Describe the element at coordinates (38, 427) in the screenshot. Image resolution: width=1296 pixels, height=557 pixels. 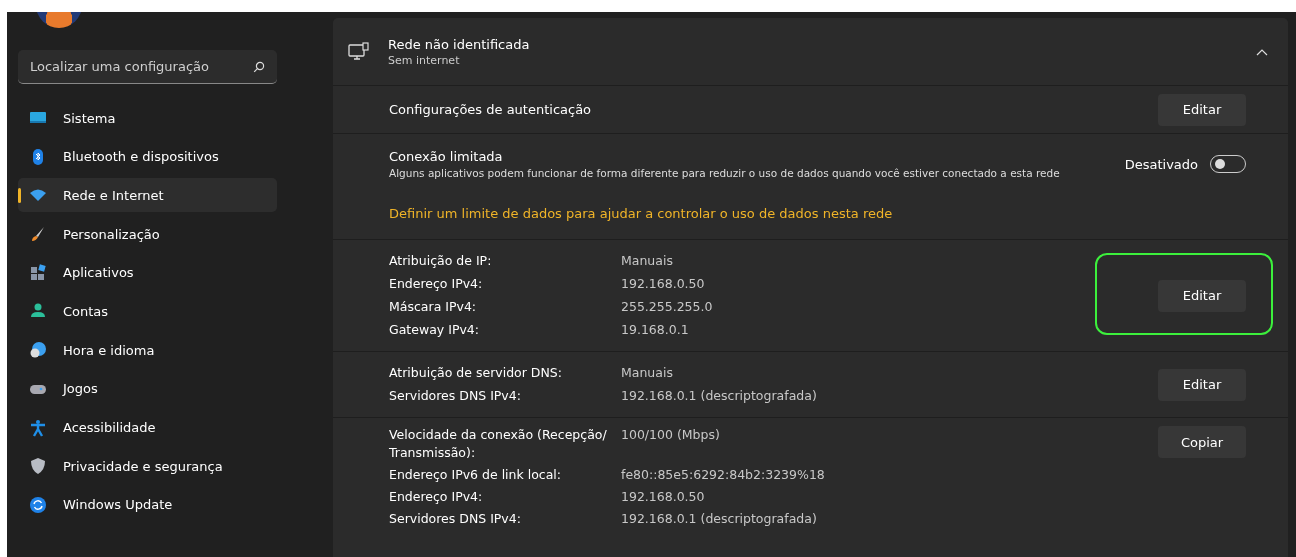
I see `accessibility-icon` at that location.